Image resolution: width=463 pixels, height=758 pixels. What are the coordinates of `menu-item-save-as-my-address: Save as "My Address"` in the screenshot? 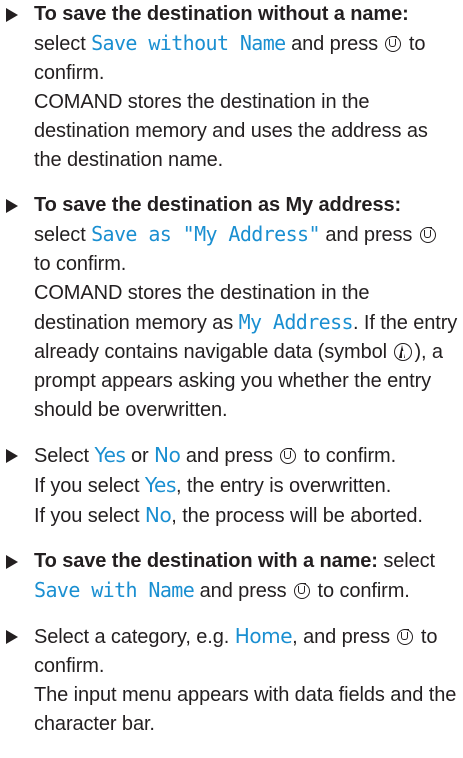 It's located at (205, 234).